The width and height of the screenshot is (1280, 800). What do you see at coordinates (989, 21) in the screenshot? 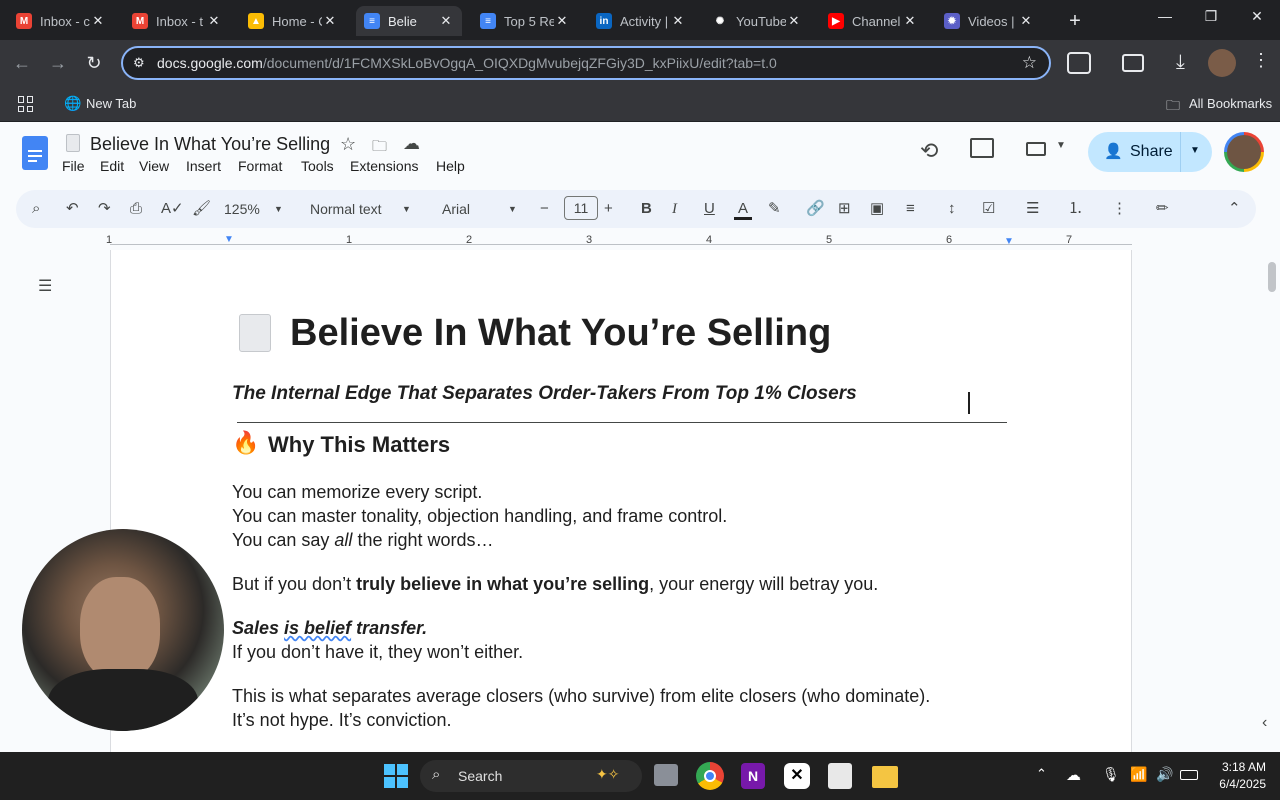
I see `browser-tab: ✹ Videos | ✕` at bounding box center [989, 21].